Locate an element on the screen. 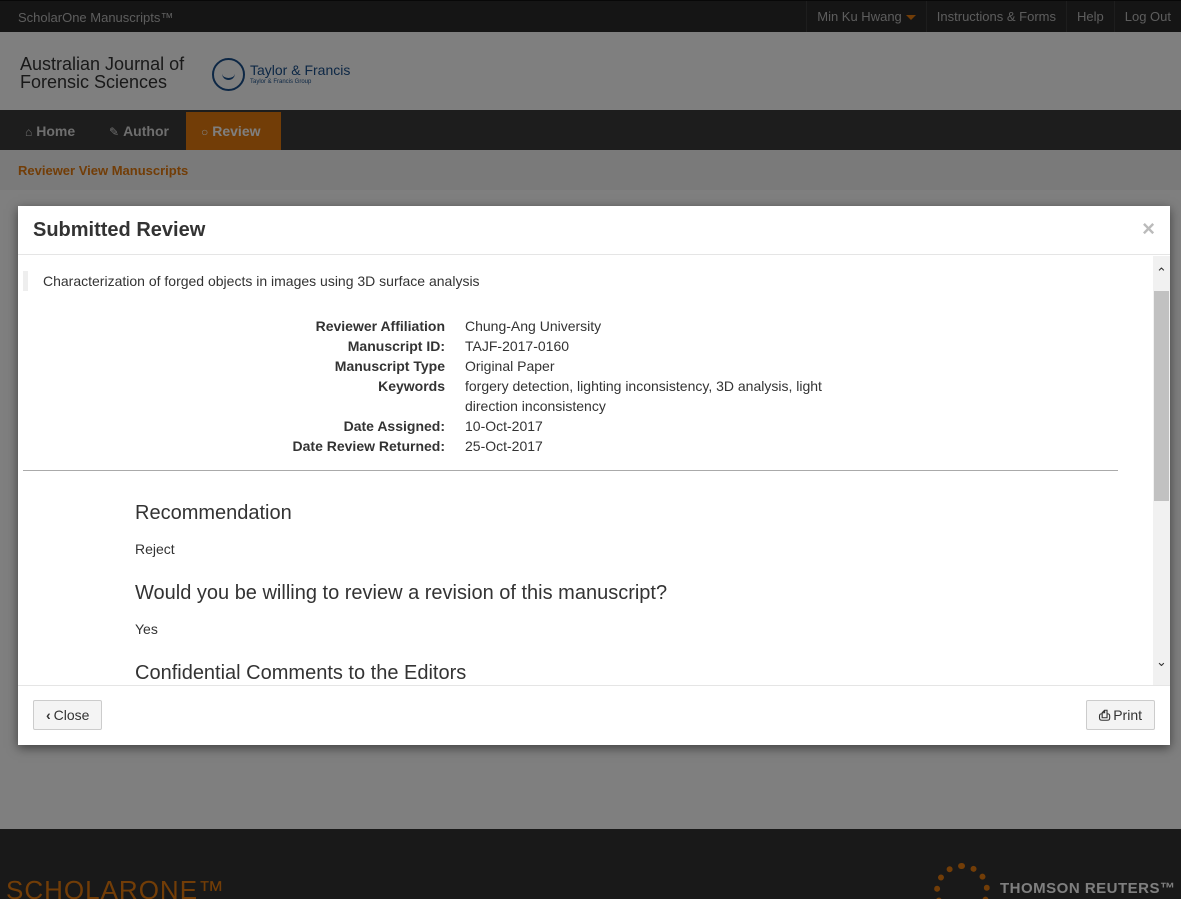 The image size is (1181, 899). close-icon: × is located at coordinates (1148, 229).